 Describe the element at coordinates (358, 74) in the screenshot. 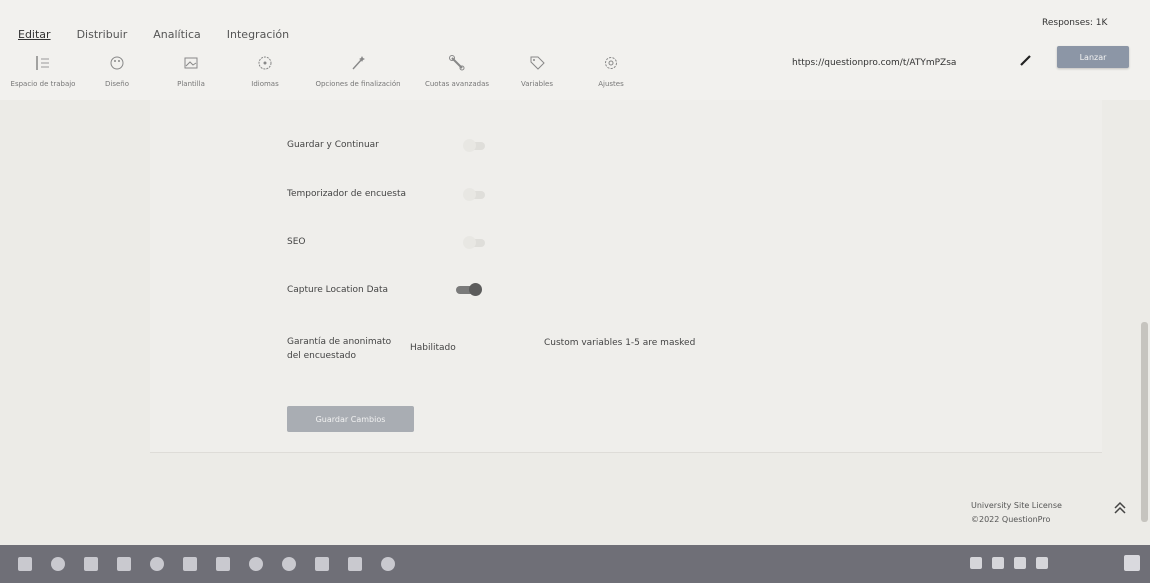

I see `toolbar-finish-options: Opciones de finalización` at that location.